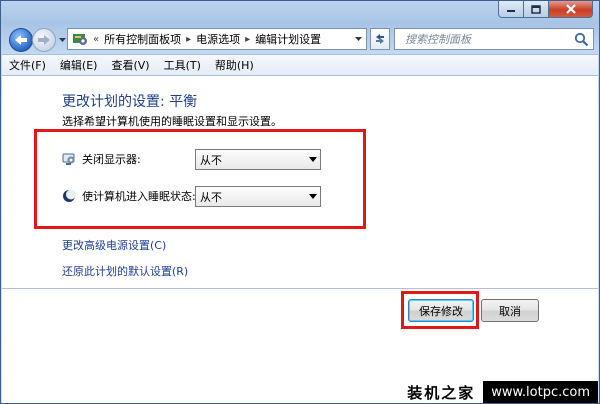 The width and height of the screenshot is (600, 404). I want to click on highlight-box-save, so click(440, 310).